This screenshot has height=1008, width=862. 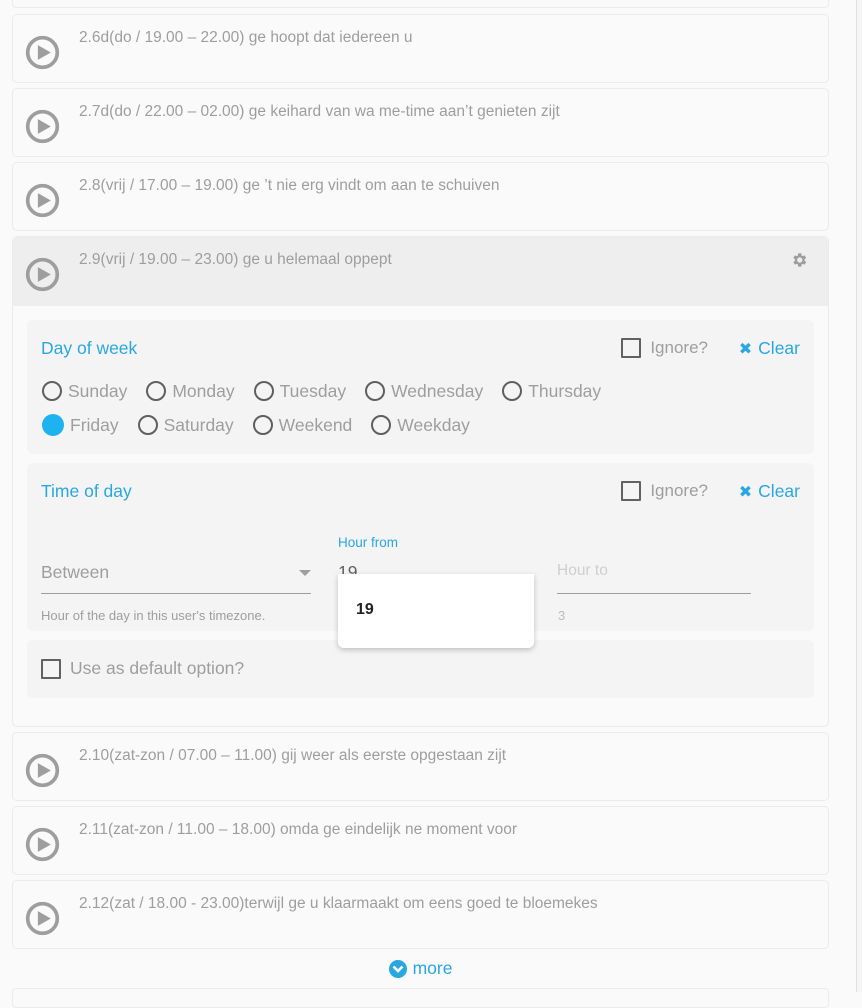 I want to click on hour-to-placeholder: Hour to, so click(x=582, y=570).